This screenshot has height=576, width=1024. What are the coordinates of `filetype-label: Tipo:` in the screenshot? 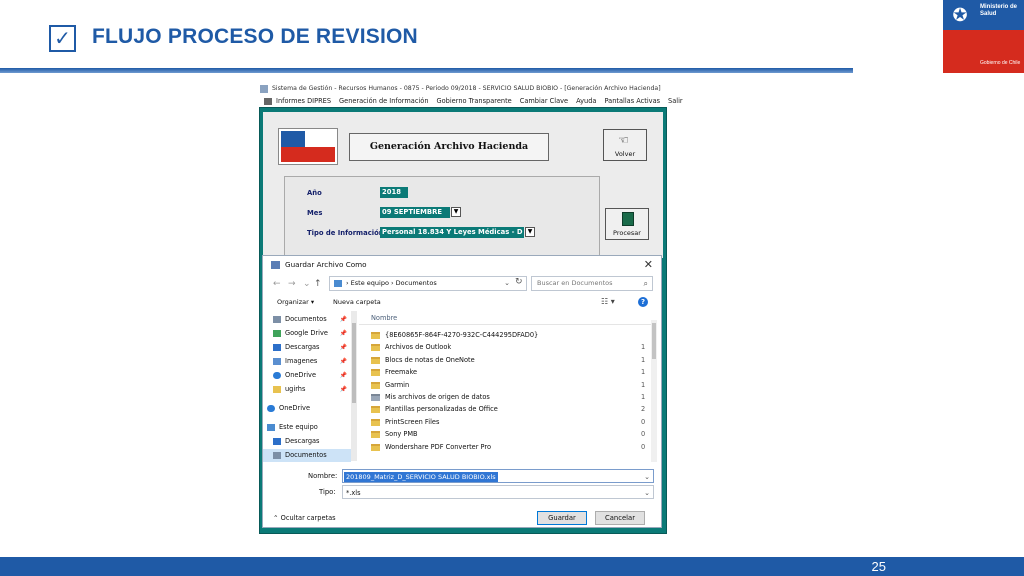 It's located at (327, 492).